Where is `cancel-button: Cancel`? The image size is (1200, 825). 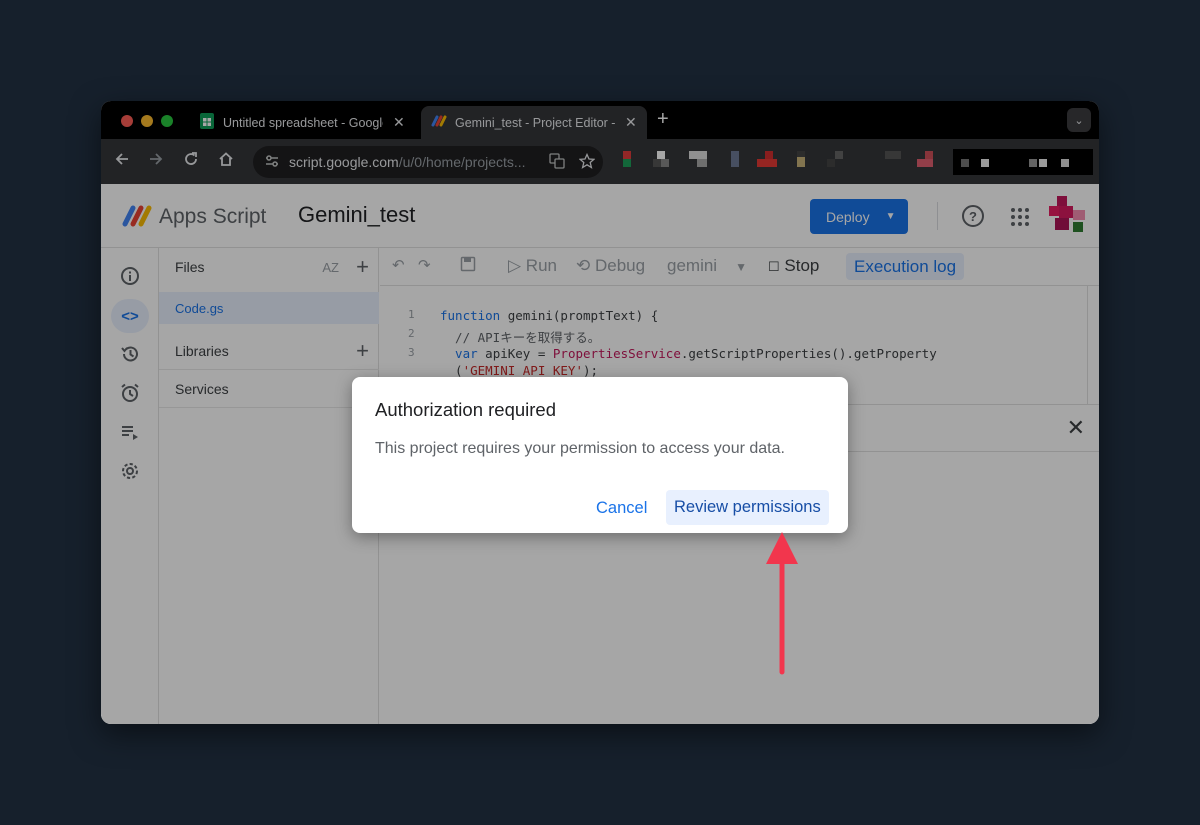 cancel-button: Cancel is located at coordinates (621, 508).